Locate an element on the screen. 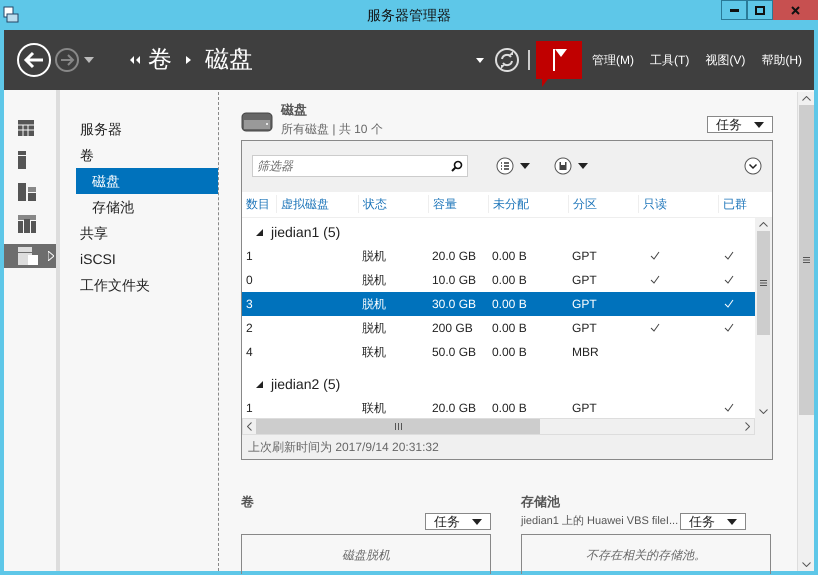  nav-item: 存储池 is located at coordinates (147, 207).